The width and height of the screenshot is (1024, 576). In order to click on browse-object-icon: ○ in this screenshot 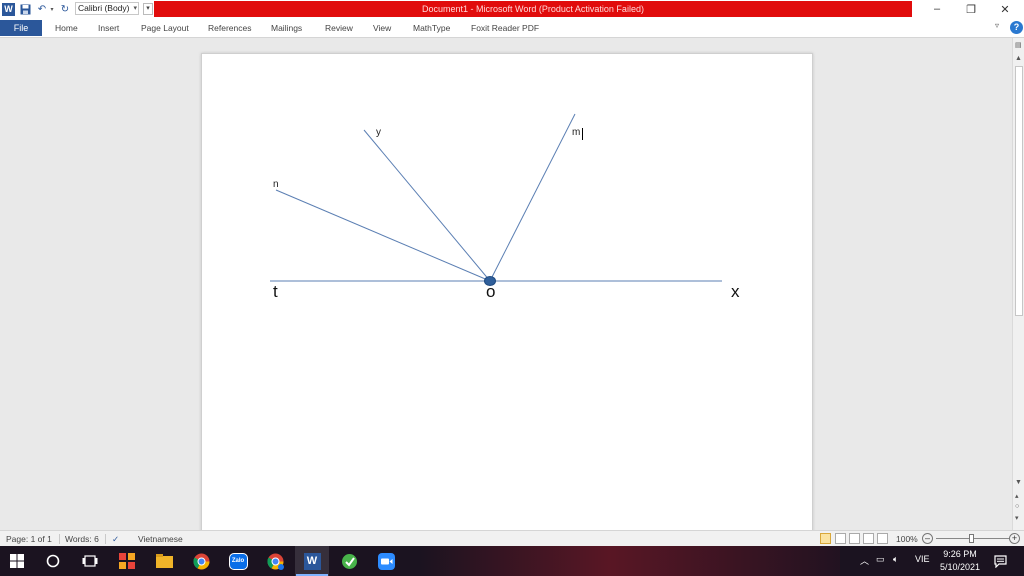, I will do `click(1017, 506)`.